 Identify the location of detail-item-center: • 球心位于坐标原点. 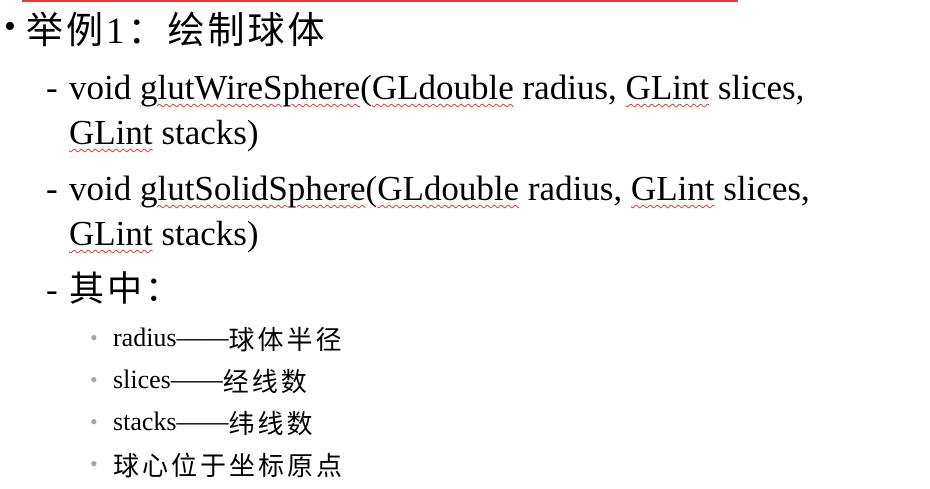
(217, 464).